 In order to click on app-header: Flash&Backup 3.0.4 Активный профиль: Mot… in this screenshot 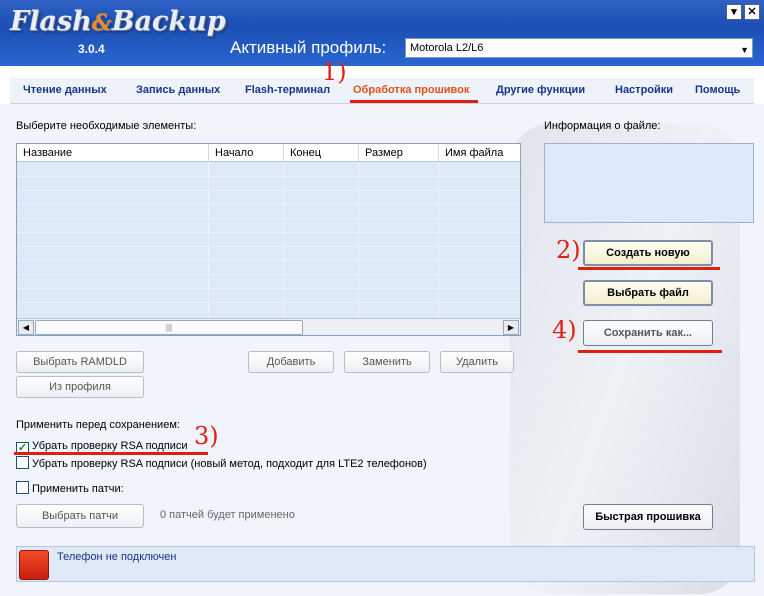, I will do `click(382, 33)`.